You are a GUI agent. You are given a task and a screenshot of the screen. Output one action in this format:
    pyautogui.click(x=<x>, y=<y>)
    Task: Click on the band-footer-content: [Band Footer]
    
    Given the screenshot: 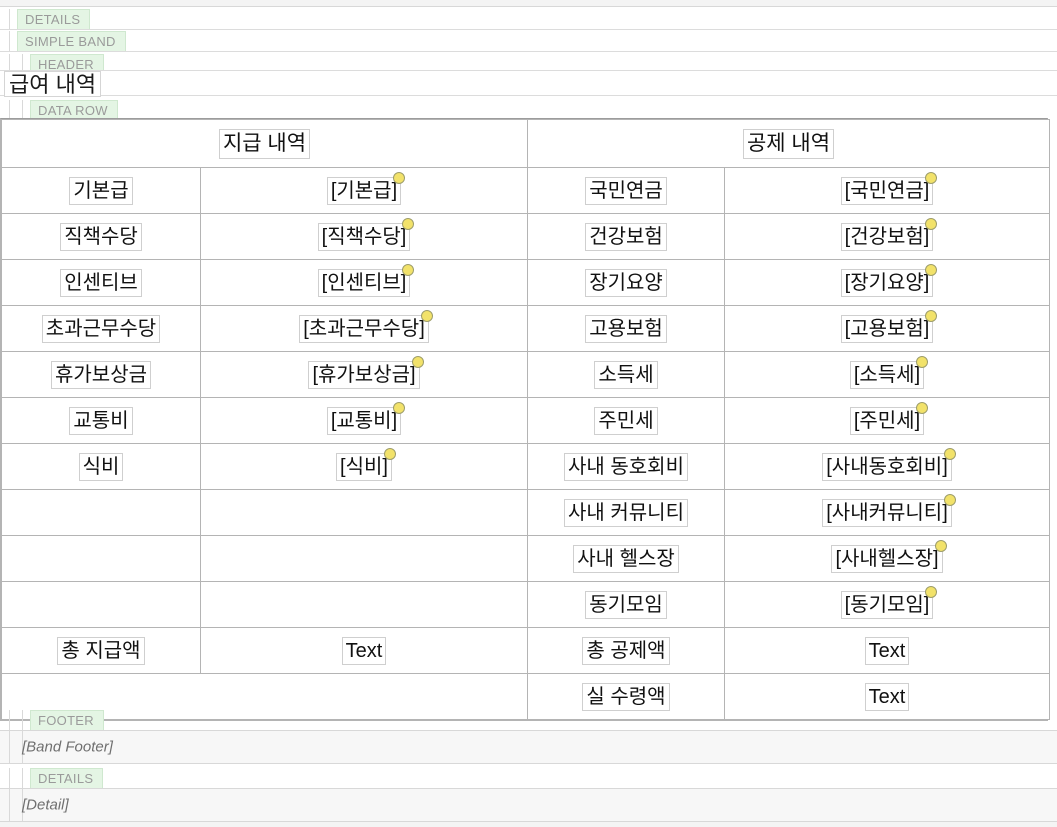 What is the action you would take?
    pyautogui.click(x=528, y=747)
    